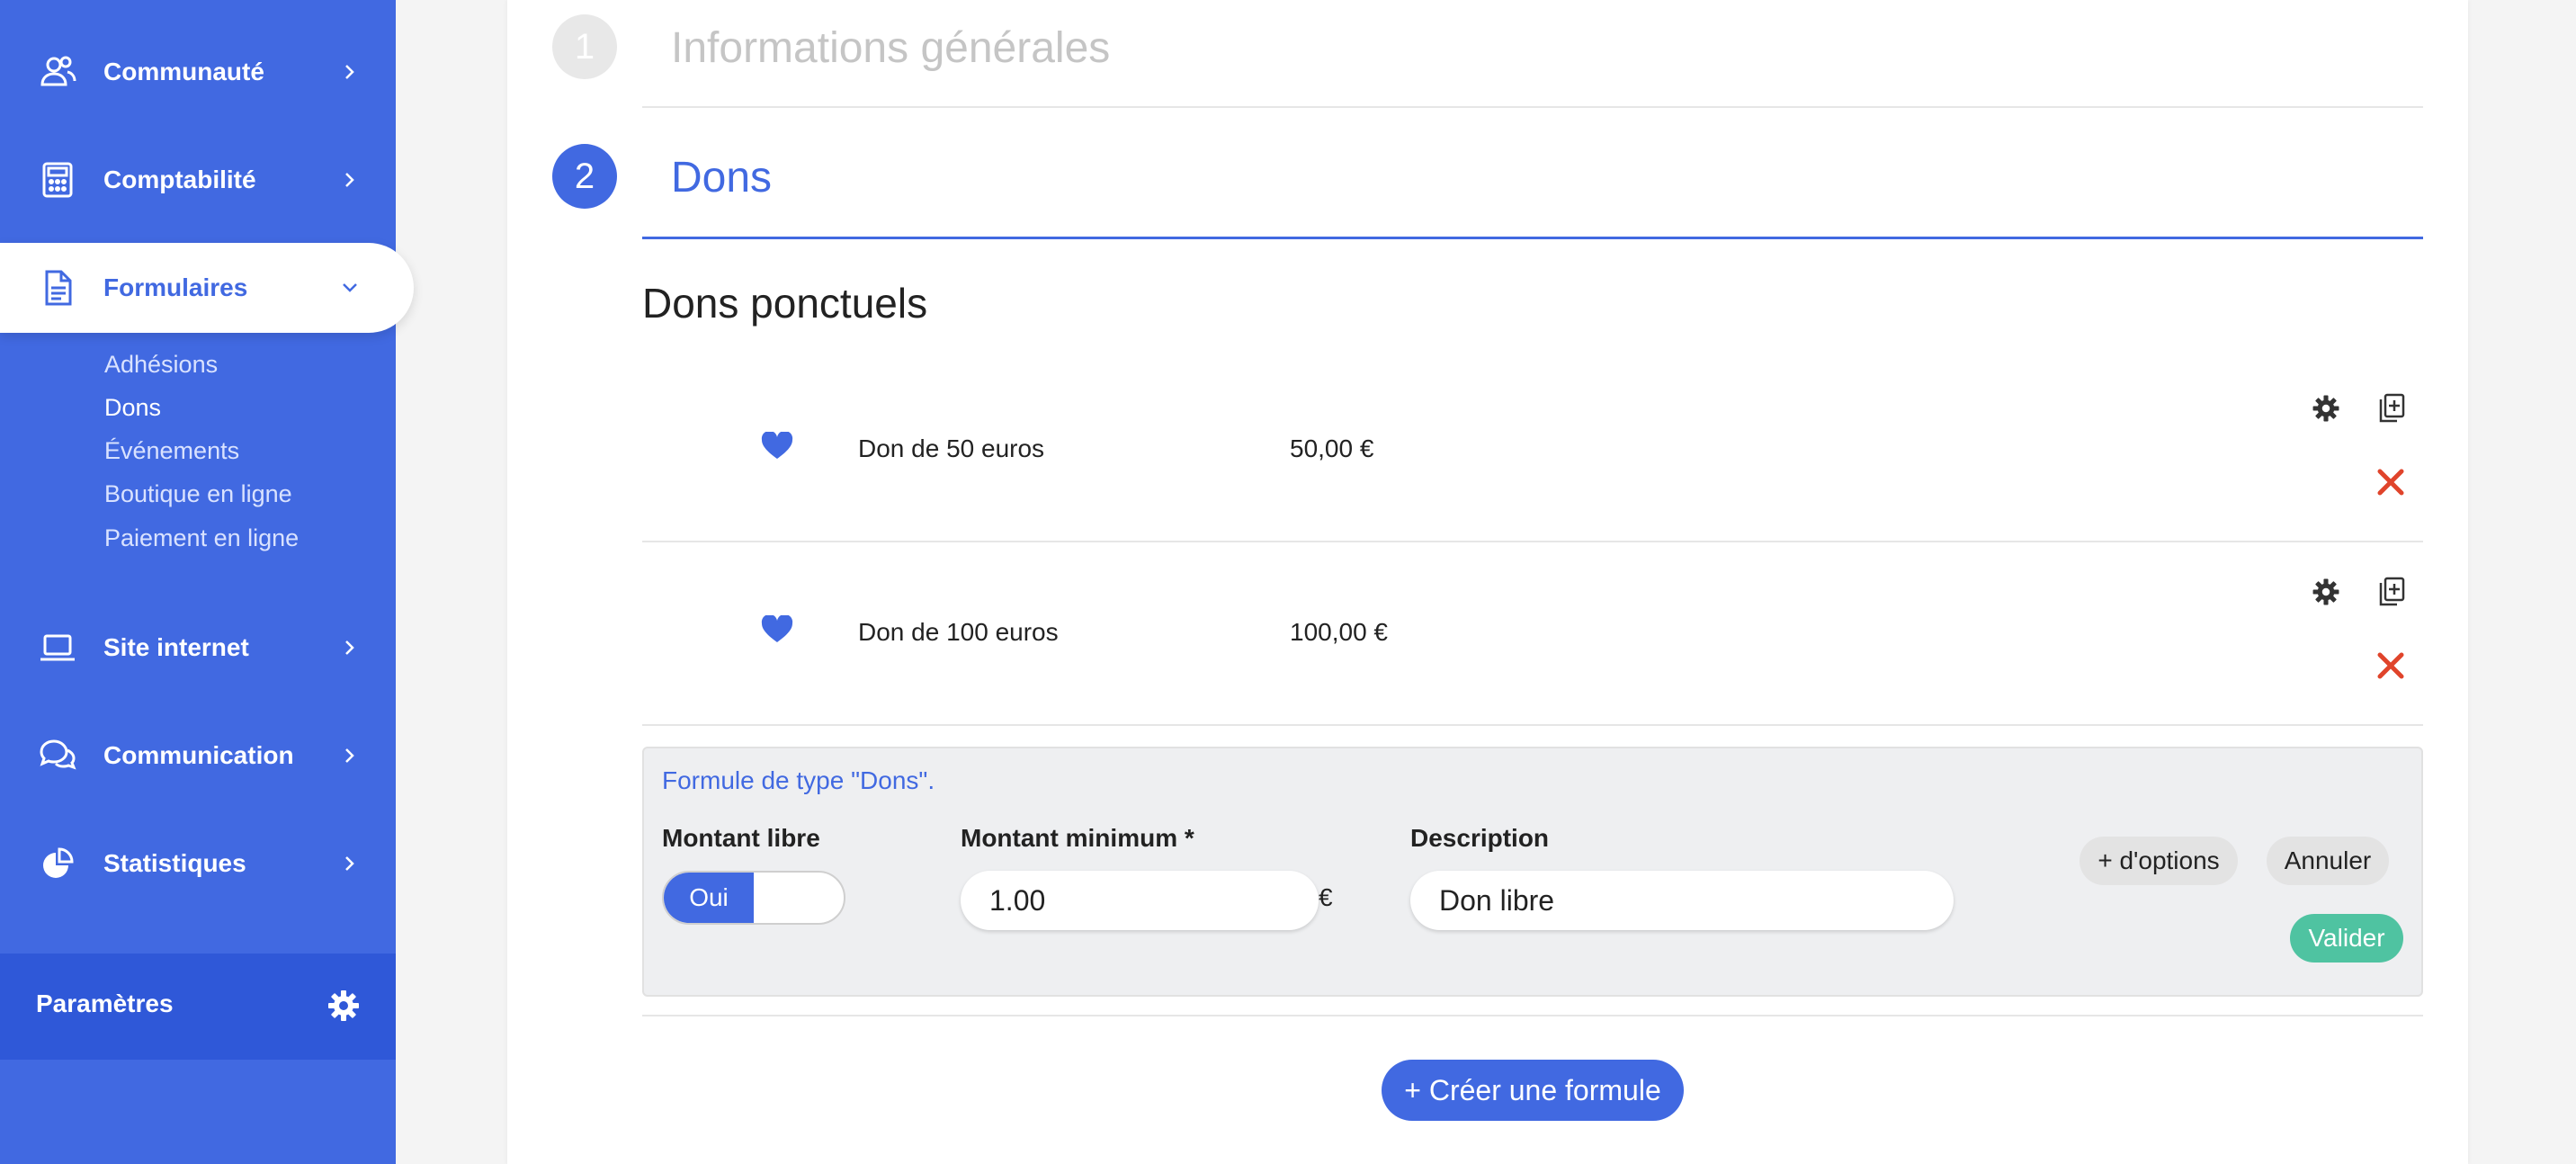 Image resolution: width=2576 pixels, height=1164 pixels. Describe the element at coordinates (1532, 238) in the screenshot. I see `divider-active` at that location.